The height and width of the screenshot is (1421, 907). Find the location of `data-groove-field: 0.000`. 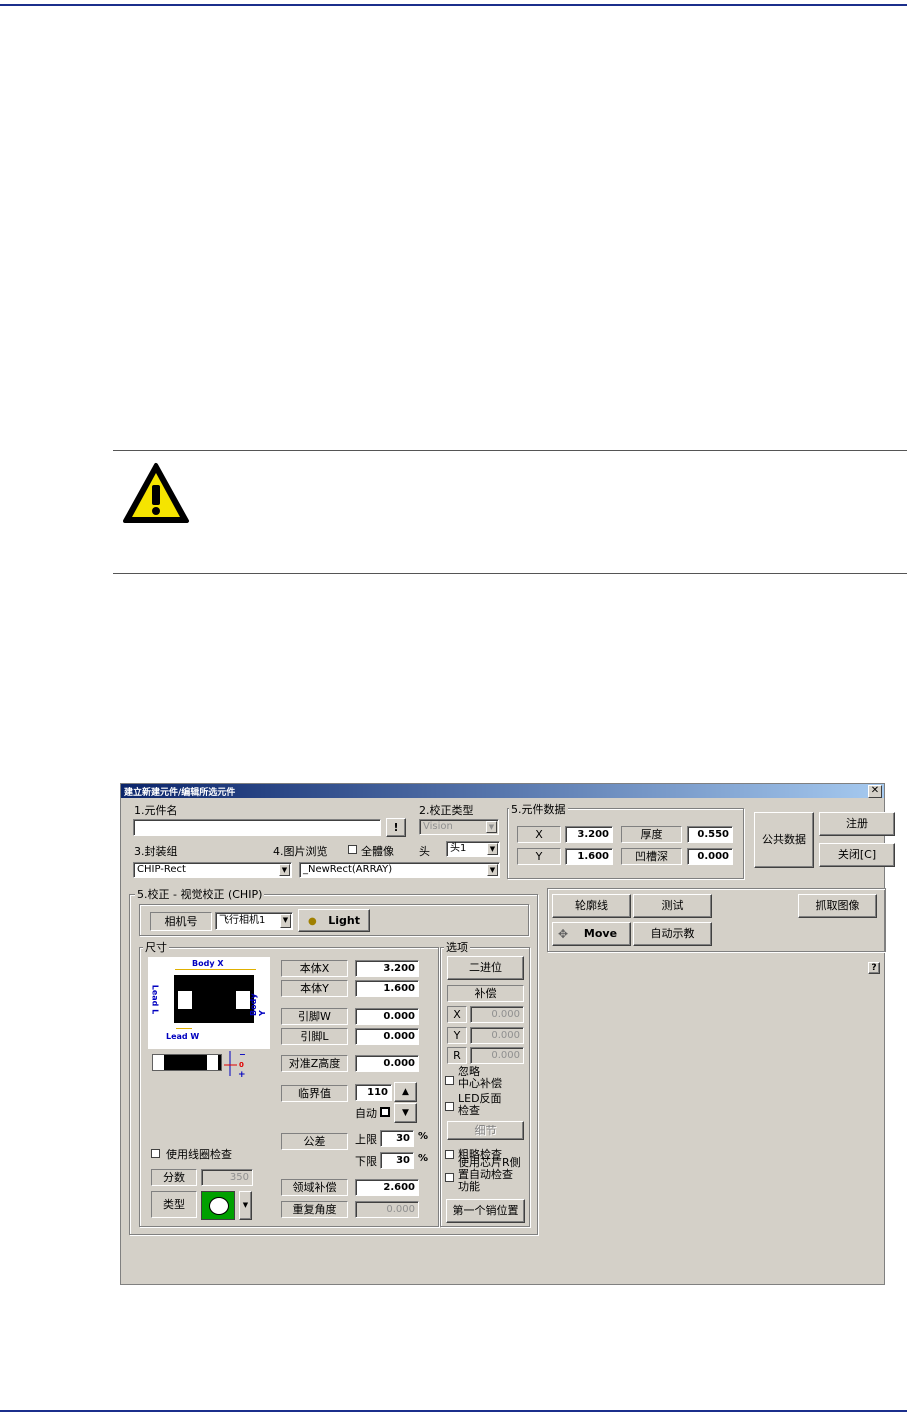

data-groove-field: 0.000 is located at coordinates (710, 856).